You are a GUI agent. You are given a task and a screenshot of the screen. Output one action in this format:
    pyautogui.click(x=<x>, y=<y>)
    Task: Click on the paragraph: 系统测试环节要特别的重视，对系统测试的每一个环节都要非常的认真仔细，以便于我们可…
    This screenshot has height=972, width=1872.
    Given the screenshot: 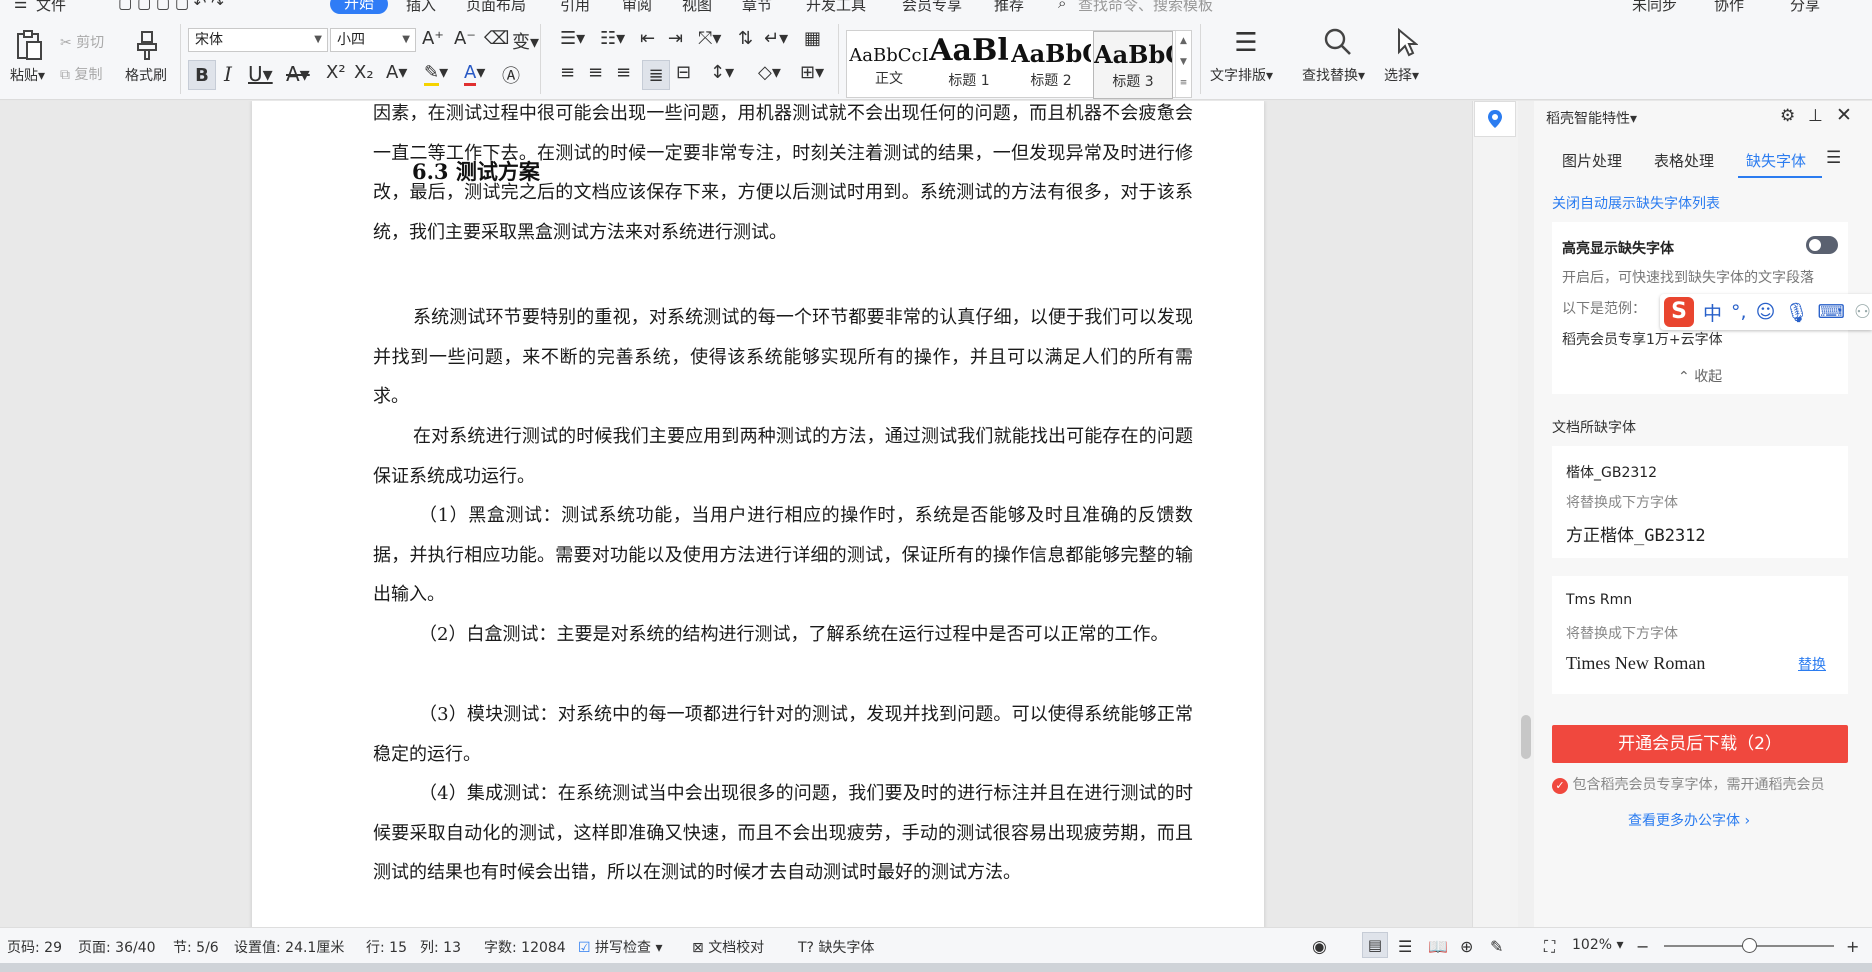 What is the action you would take?
    pyautogui.click(x=783, y=357)
    